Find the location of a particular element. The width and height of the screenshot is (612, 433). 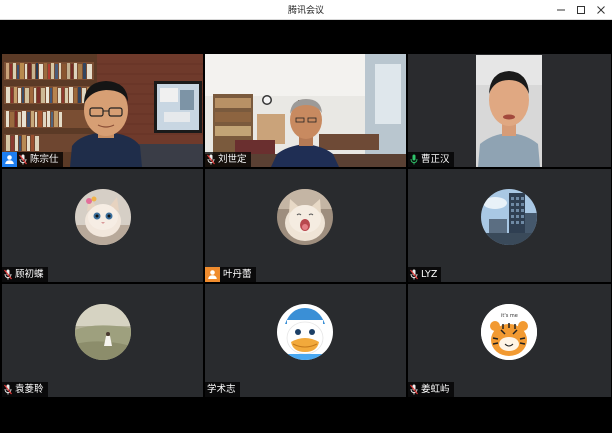

avatar-caption: it's me is located at coordinates (509, 316).